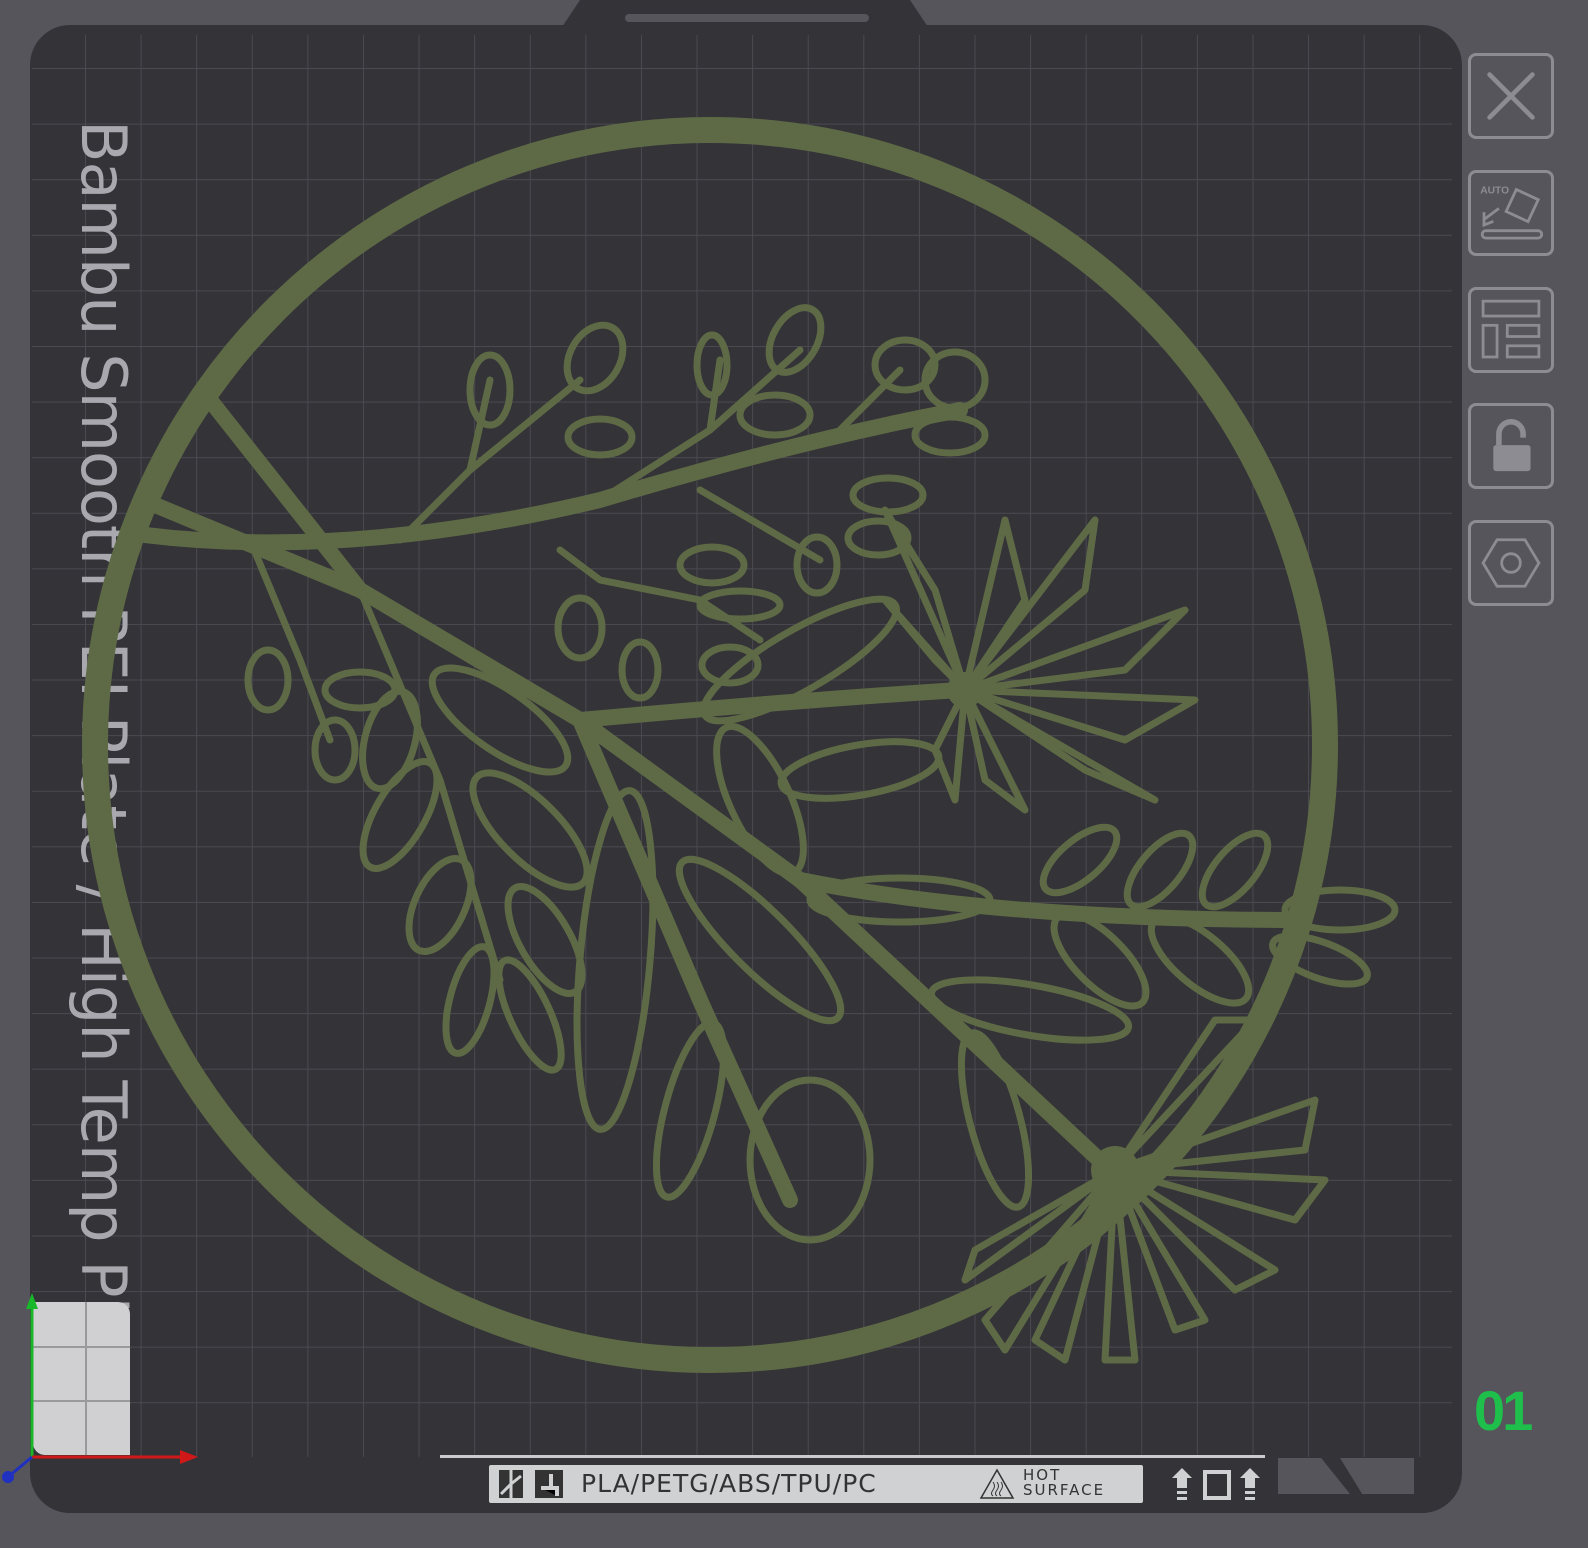  What do you see at coordinates (852, 1456) in the screenshot?
I see `plate-front-edge` at bounding box center [852, 1456].